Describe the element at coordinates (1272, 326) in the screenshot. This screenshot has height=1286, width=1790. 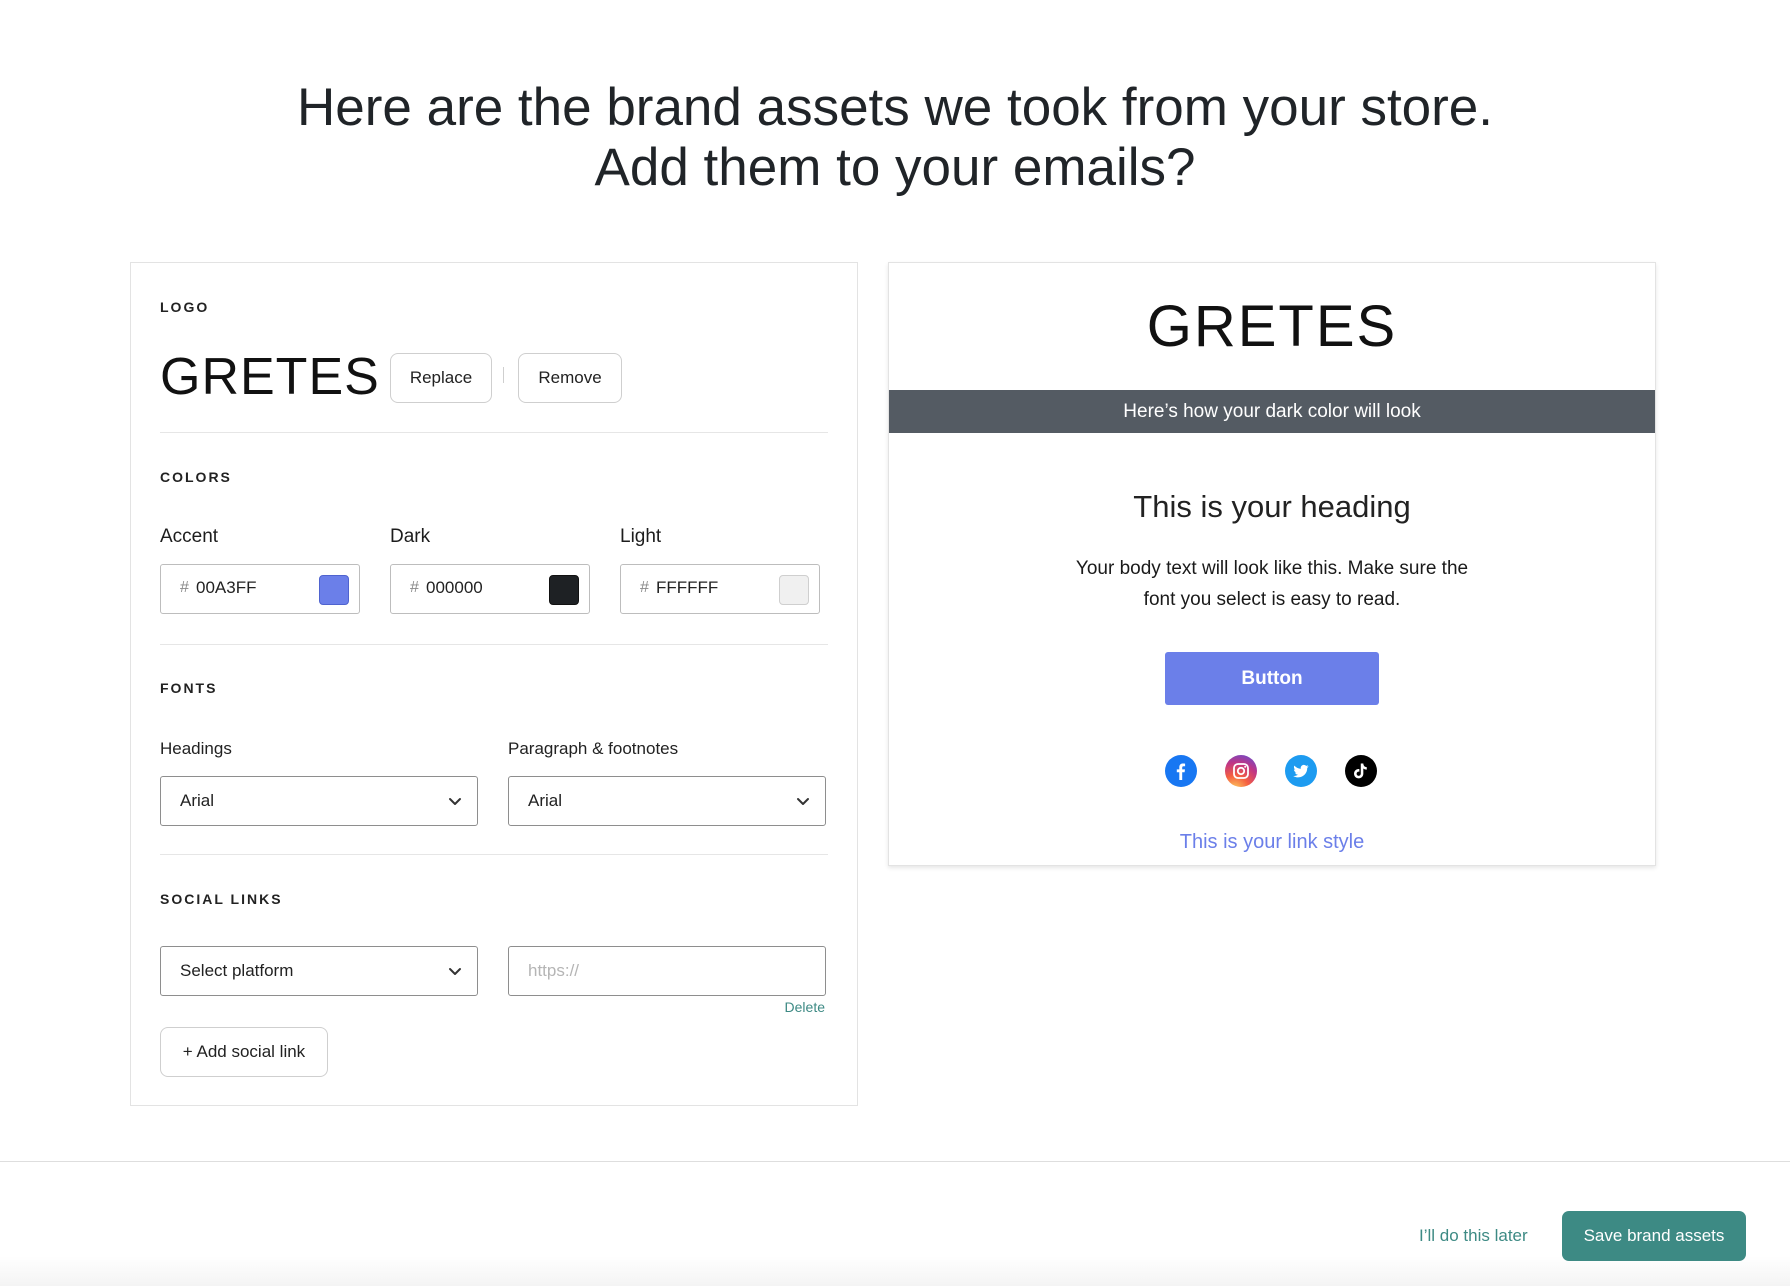
I see `preview-logo: GRETES` at that location.